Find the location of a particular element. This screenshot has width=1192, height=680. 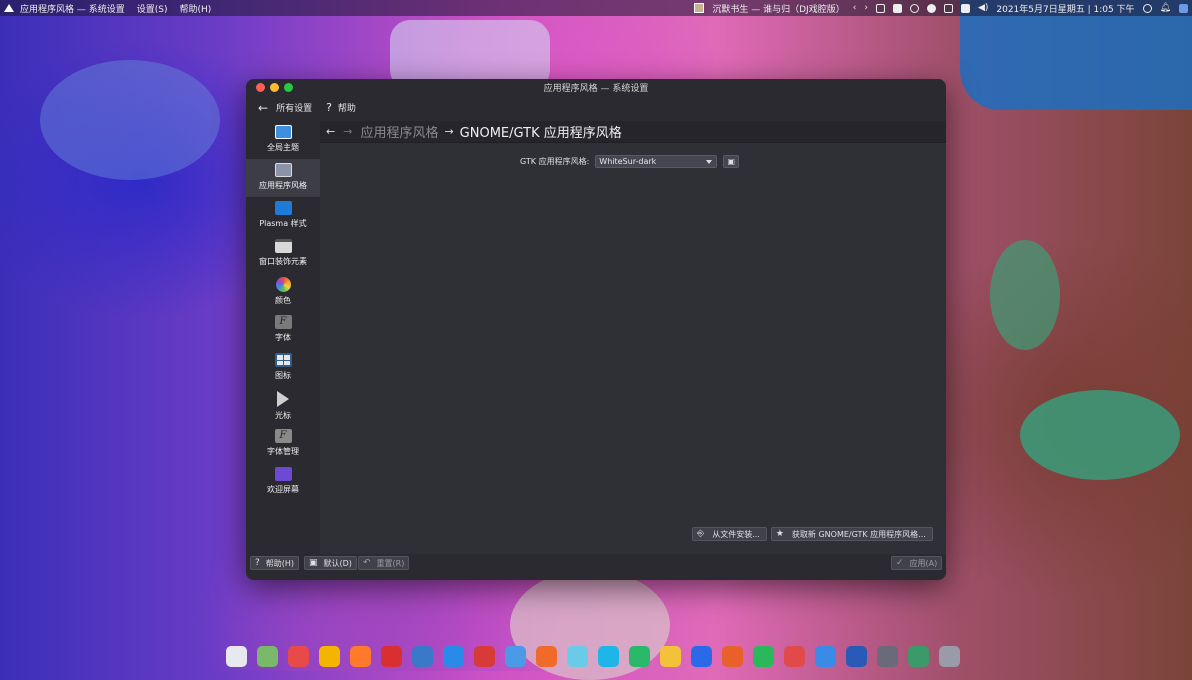

trash-icon: ▣ is located at coordinates (731, 161).